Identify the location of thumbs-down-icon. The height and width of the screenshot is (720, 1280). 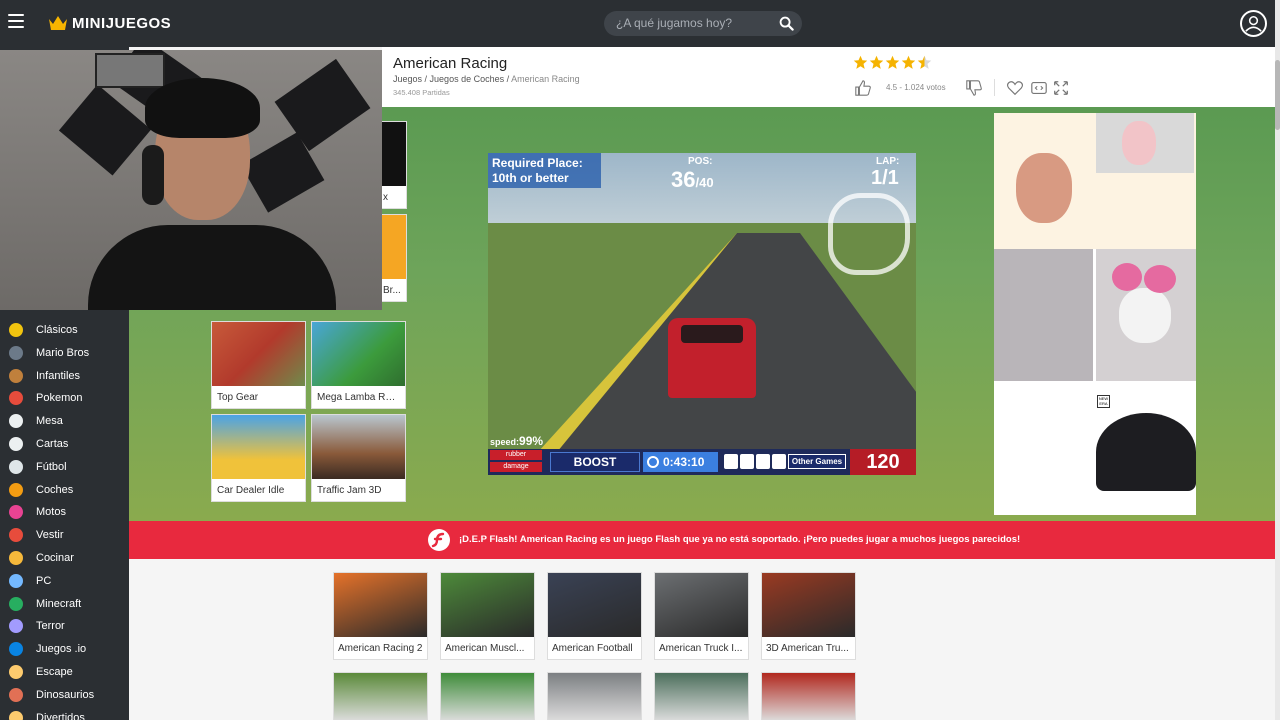
(974, 88).